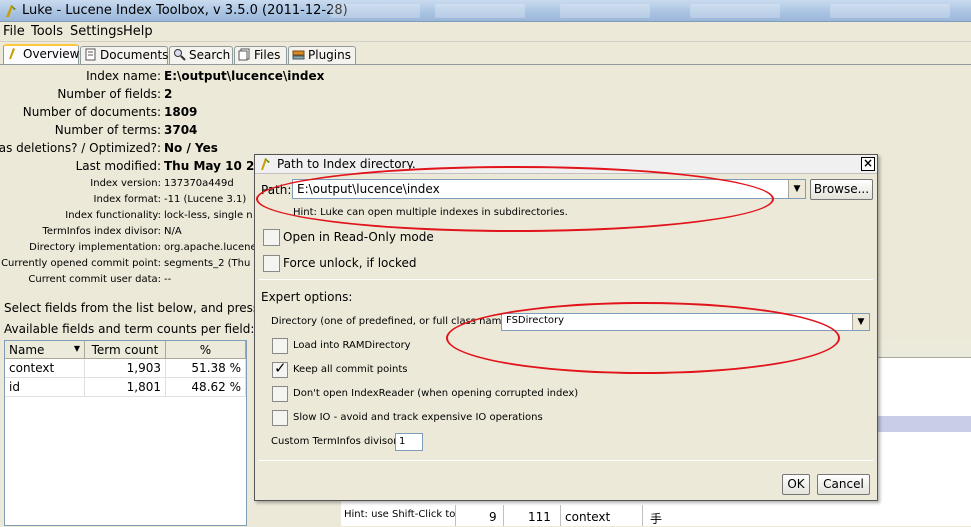  What do you see at coordinates (168, 94) in the screenshot?
I see `num-fields-value: 2` at bounding box center [168, 94].